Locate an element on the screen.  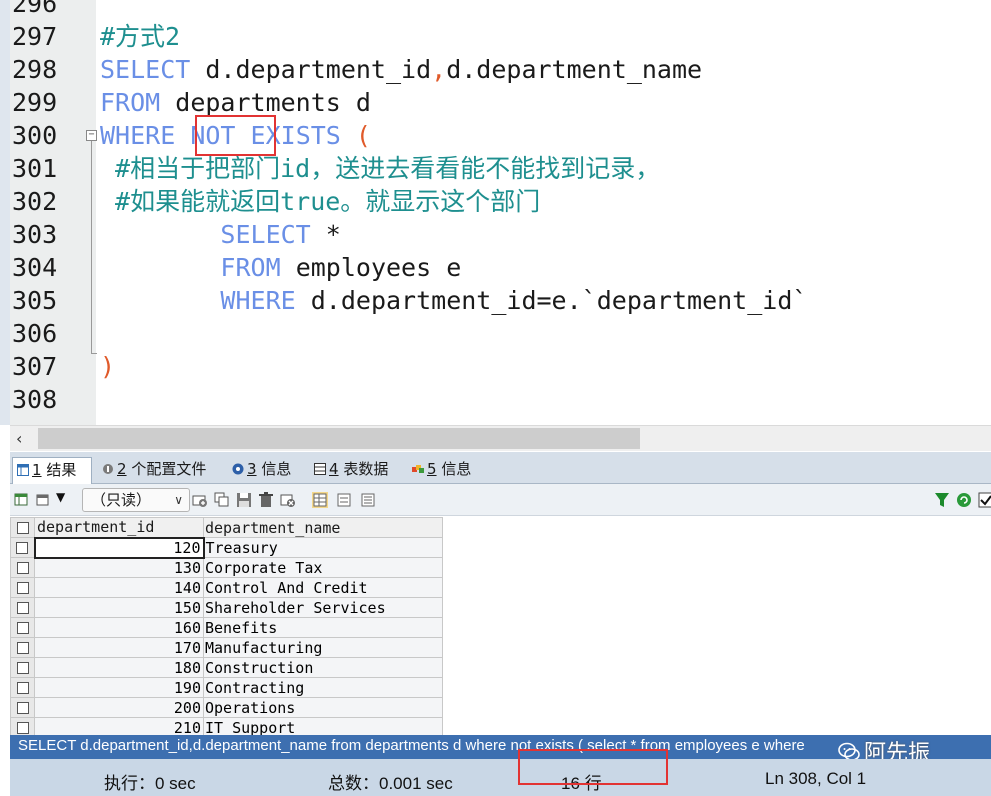
code-text: #如果能就返回true。就显示这个部门 is located at coordinates (320, 201).